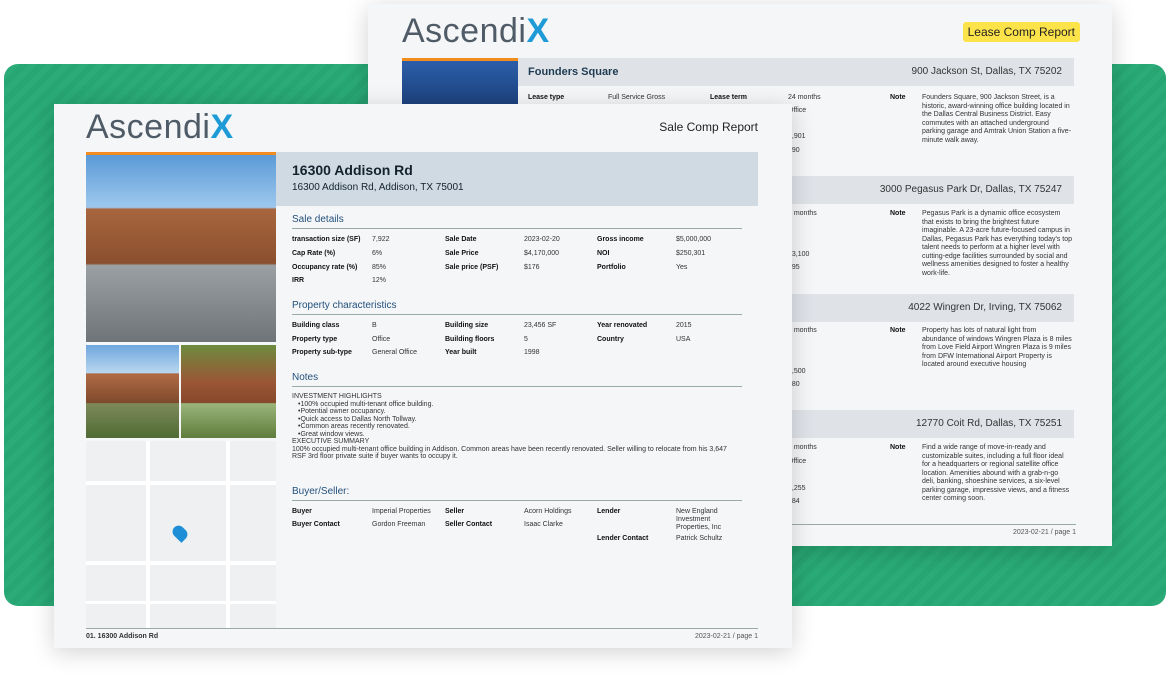 The width and height of the screenshot is (1170, 690). I want to click on lease-row-address: 4022 Wingren Dr, Irving, TX 75062, so click(985, 307).